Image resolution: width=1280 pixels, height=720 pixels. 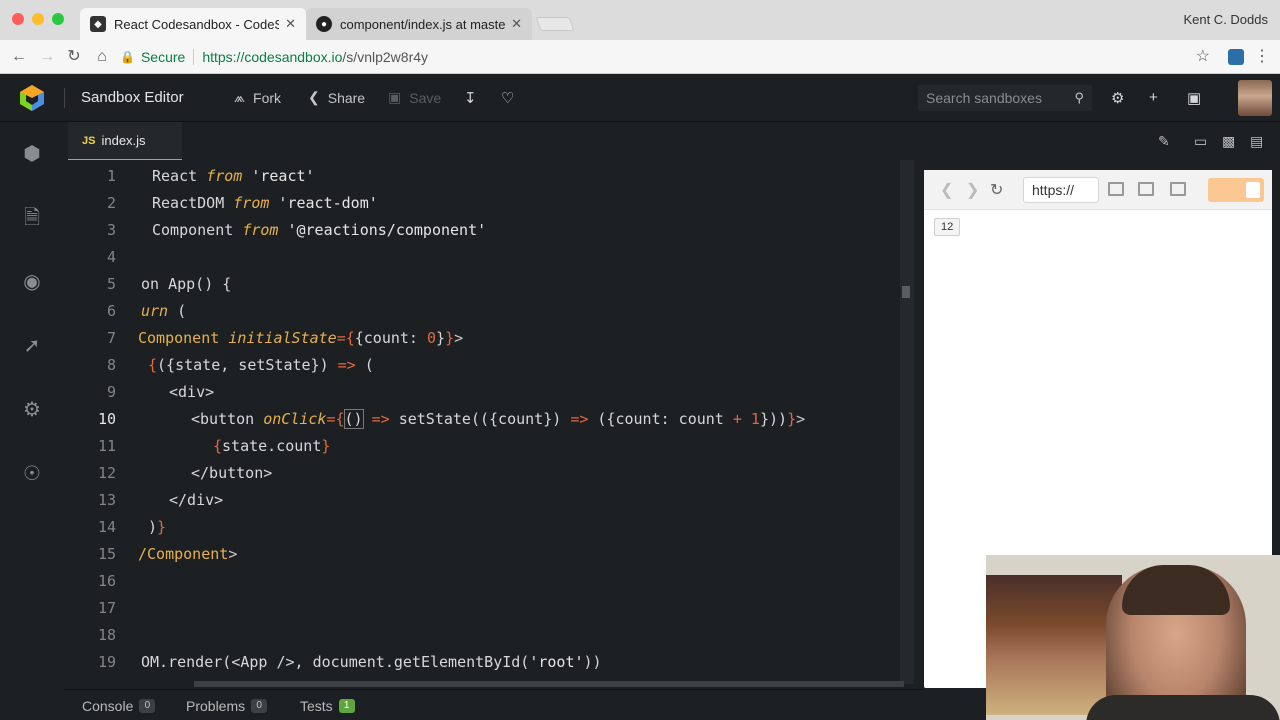 I want to click on heart-icon: ♡, so click(x=507, y=98).